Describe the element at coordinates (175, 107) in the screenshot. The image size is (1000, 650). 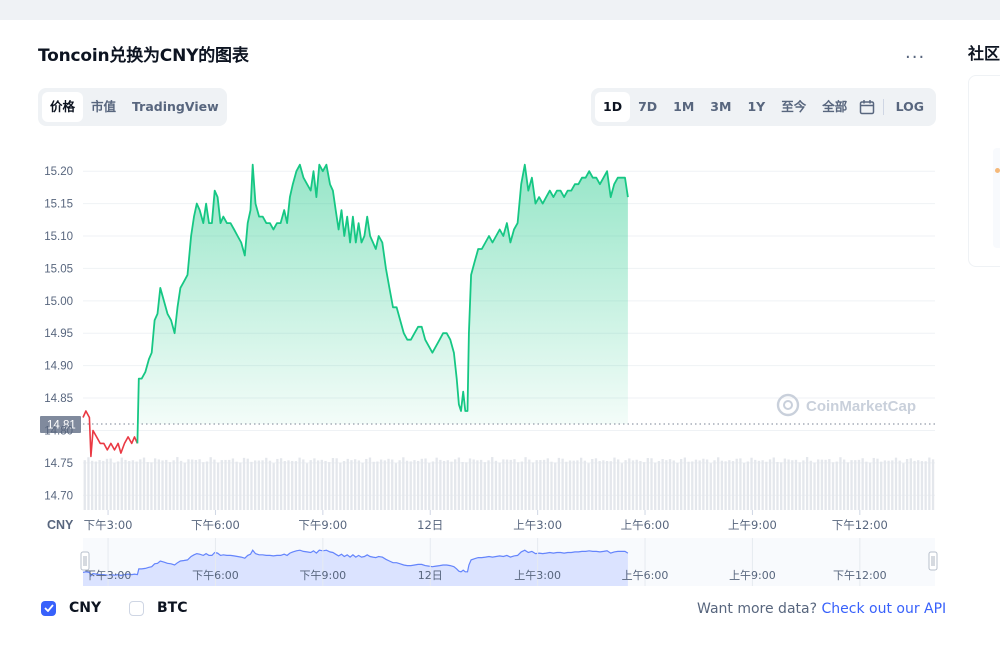
I see `tab-tradingview: TradingView` at that location.